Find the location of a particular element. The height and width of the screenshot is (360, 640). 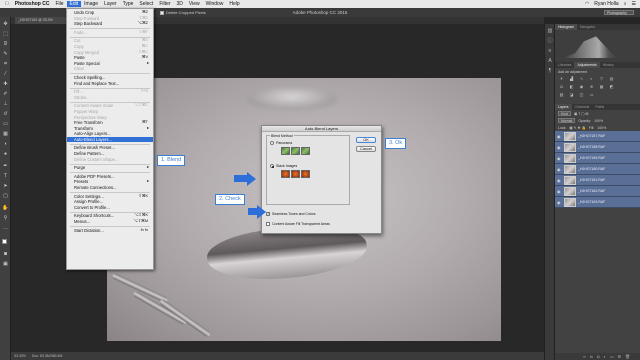

layer-row: ◉ _HJHO7162.RAF is located at coordinates (597, 191).